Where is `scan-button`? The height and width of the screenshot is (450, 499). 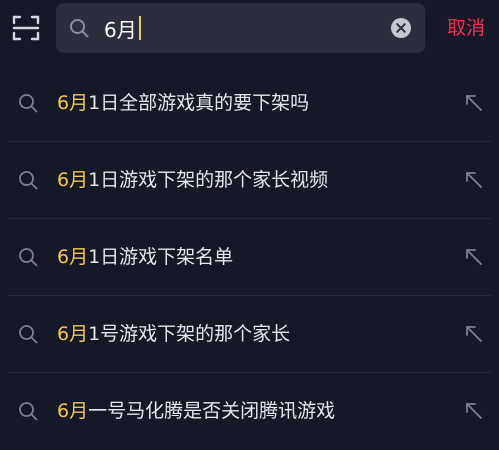
scan-button is located at coordinates (26, 28).